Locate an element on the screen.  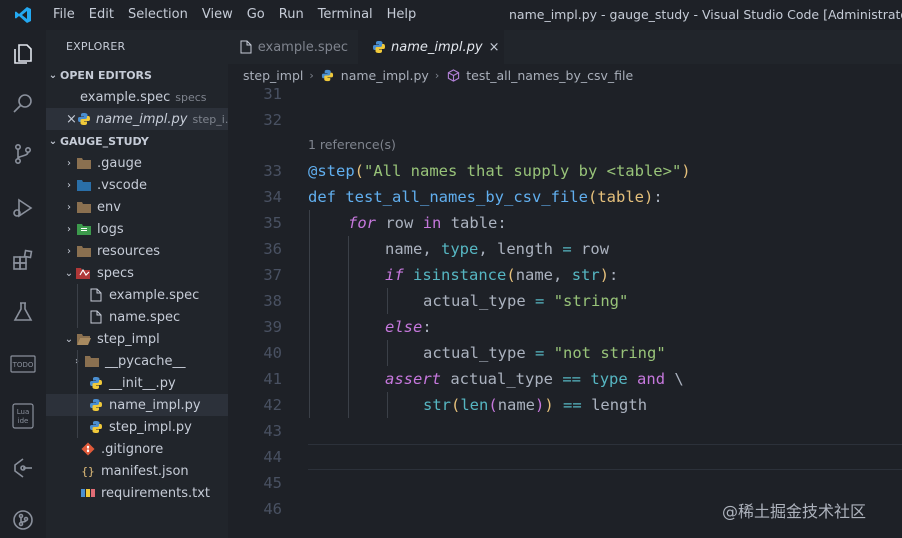
json-file-icon: {} is located at coordinates (88, 471).